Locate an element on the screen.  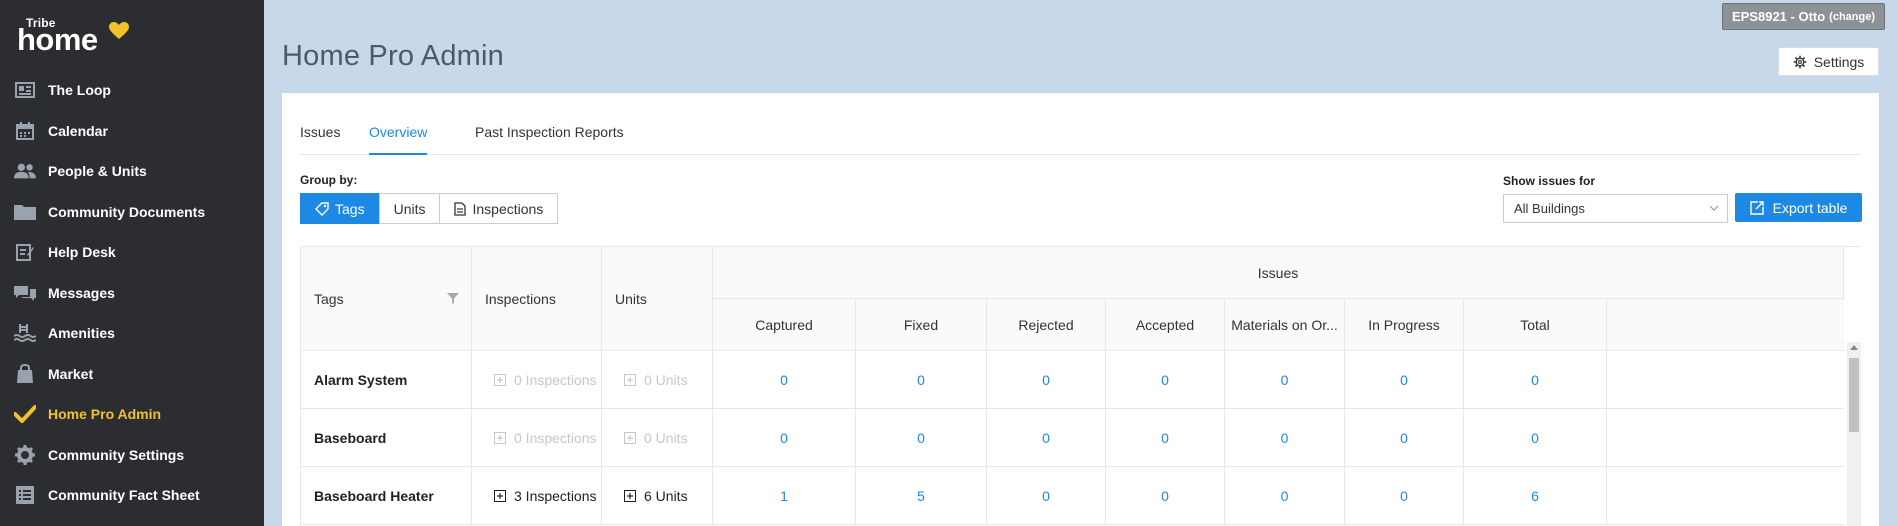
row-inspections-toggle: 3 Inspections is located at coordinates (537, 496).